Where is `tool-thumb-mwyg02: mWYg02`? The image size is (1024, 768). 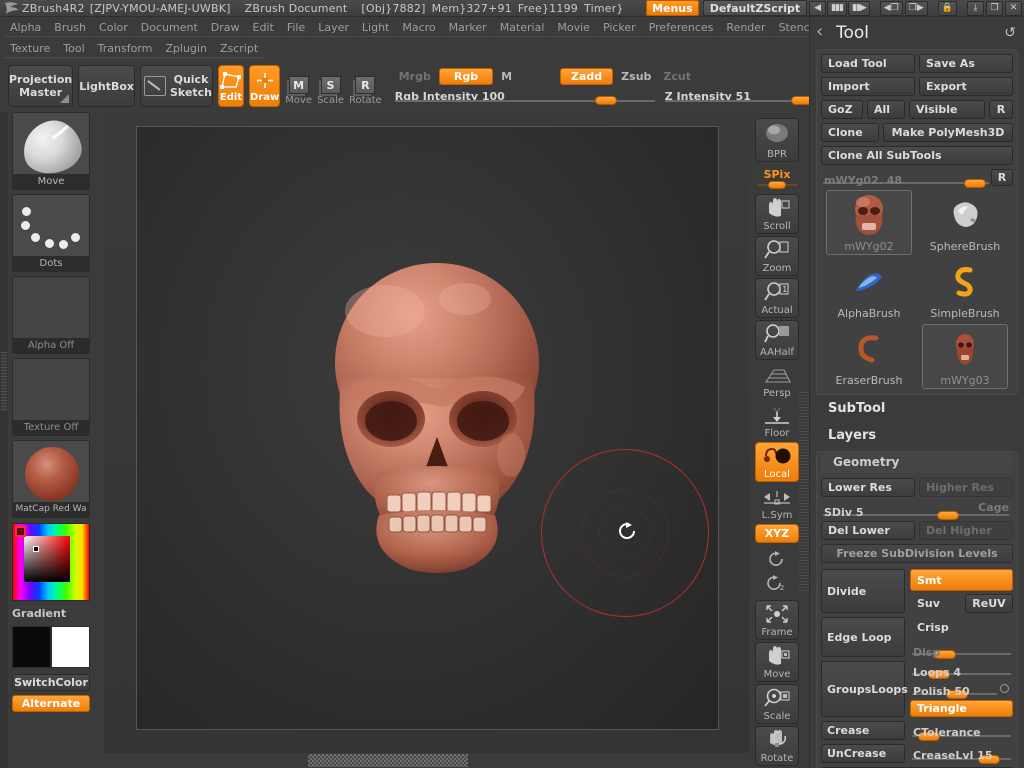
tool-thumb-mwyg02: mWYg02 is located at coordinates (869, 222).